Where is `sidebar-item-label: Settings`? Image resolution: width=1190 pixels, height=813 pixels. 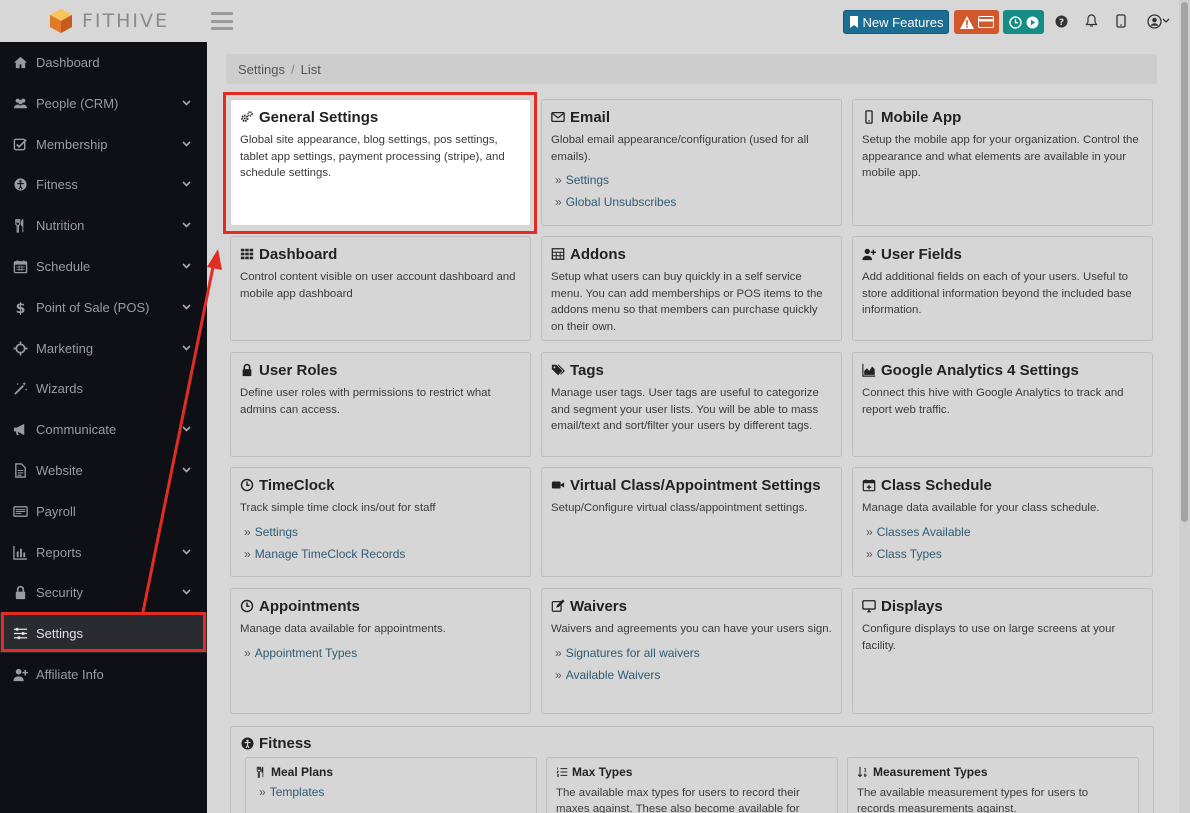
sidebar-item-label: Settings is located at coordinates (59, 633).